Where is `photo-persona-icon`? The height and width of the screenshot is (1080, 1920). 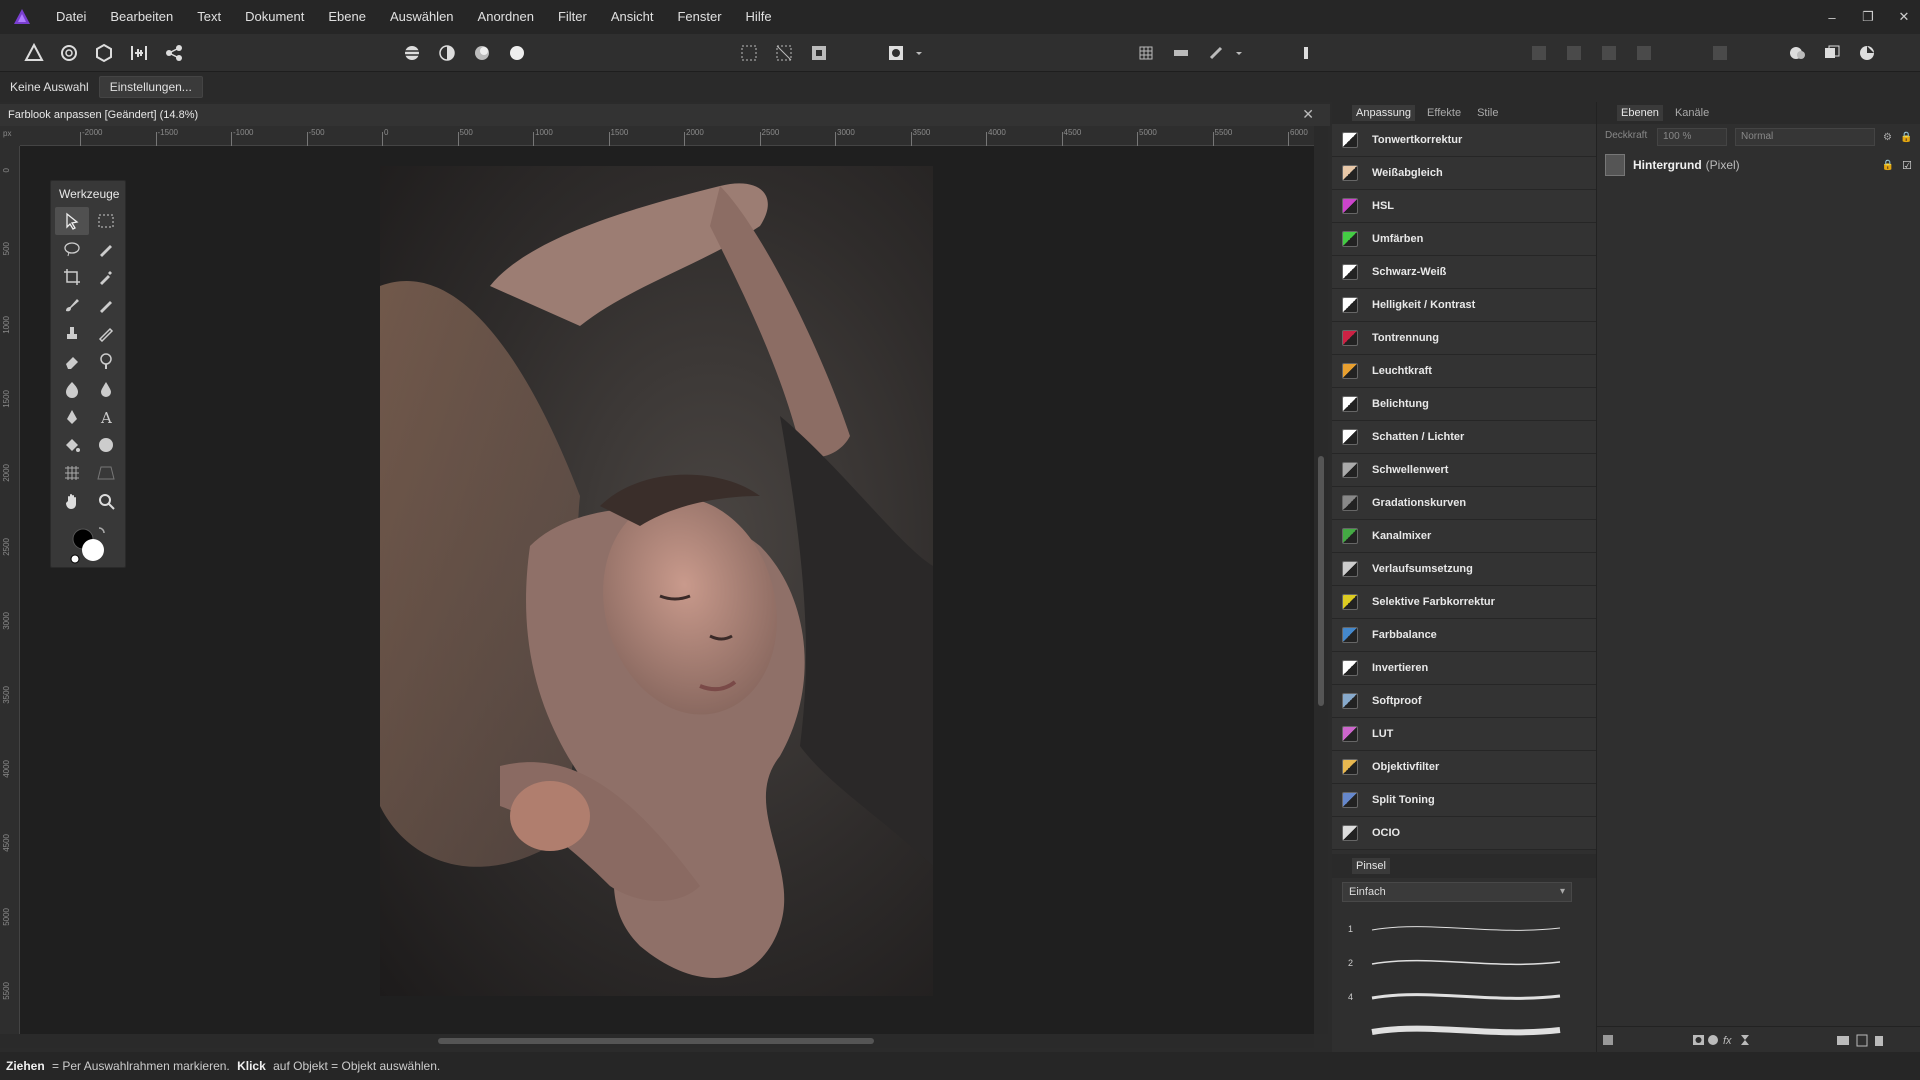 photo-persona-icon is located at coordinates (34, 53).